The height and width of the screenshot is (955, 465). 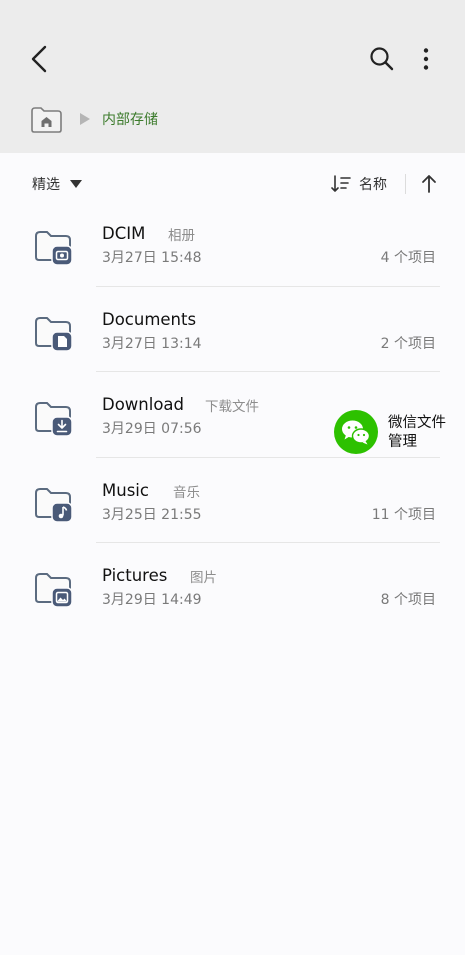 What do you see at coordinates (356, 432) in the screenshot?
I see `wechat-logo-icon` at bounding box center [356, 432].